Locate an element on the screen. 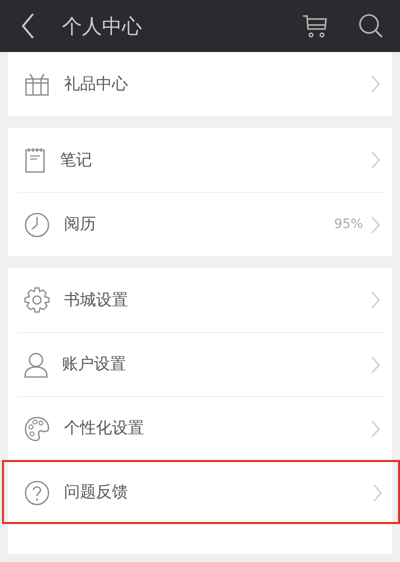 The width and height of the screenshot is (400, 562). menu-label: 阅历 is located at coordinates (80, 224).